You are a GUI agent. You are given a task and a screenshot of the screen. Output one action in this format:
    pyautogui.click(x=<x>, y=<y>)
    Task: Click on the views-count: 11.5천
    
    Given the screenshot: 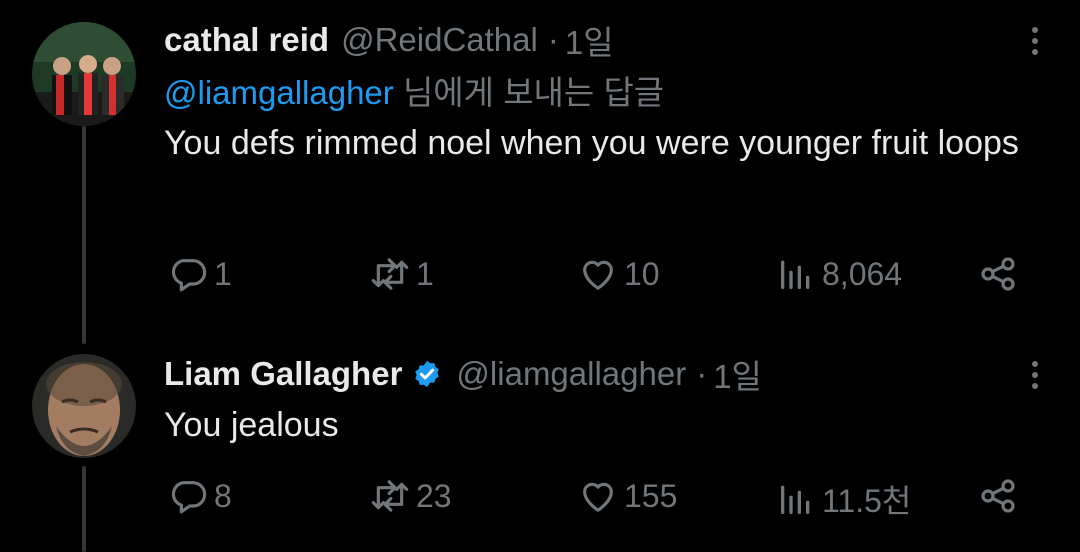 What is the action you would take?
    pyautogui.click(x=867, y=501)
    